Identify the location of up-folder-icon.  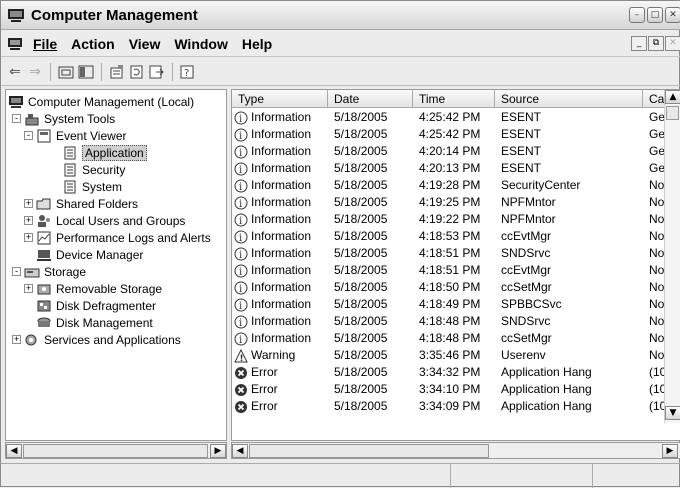
(66, 72).